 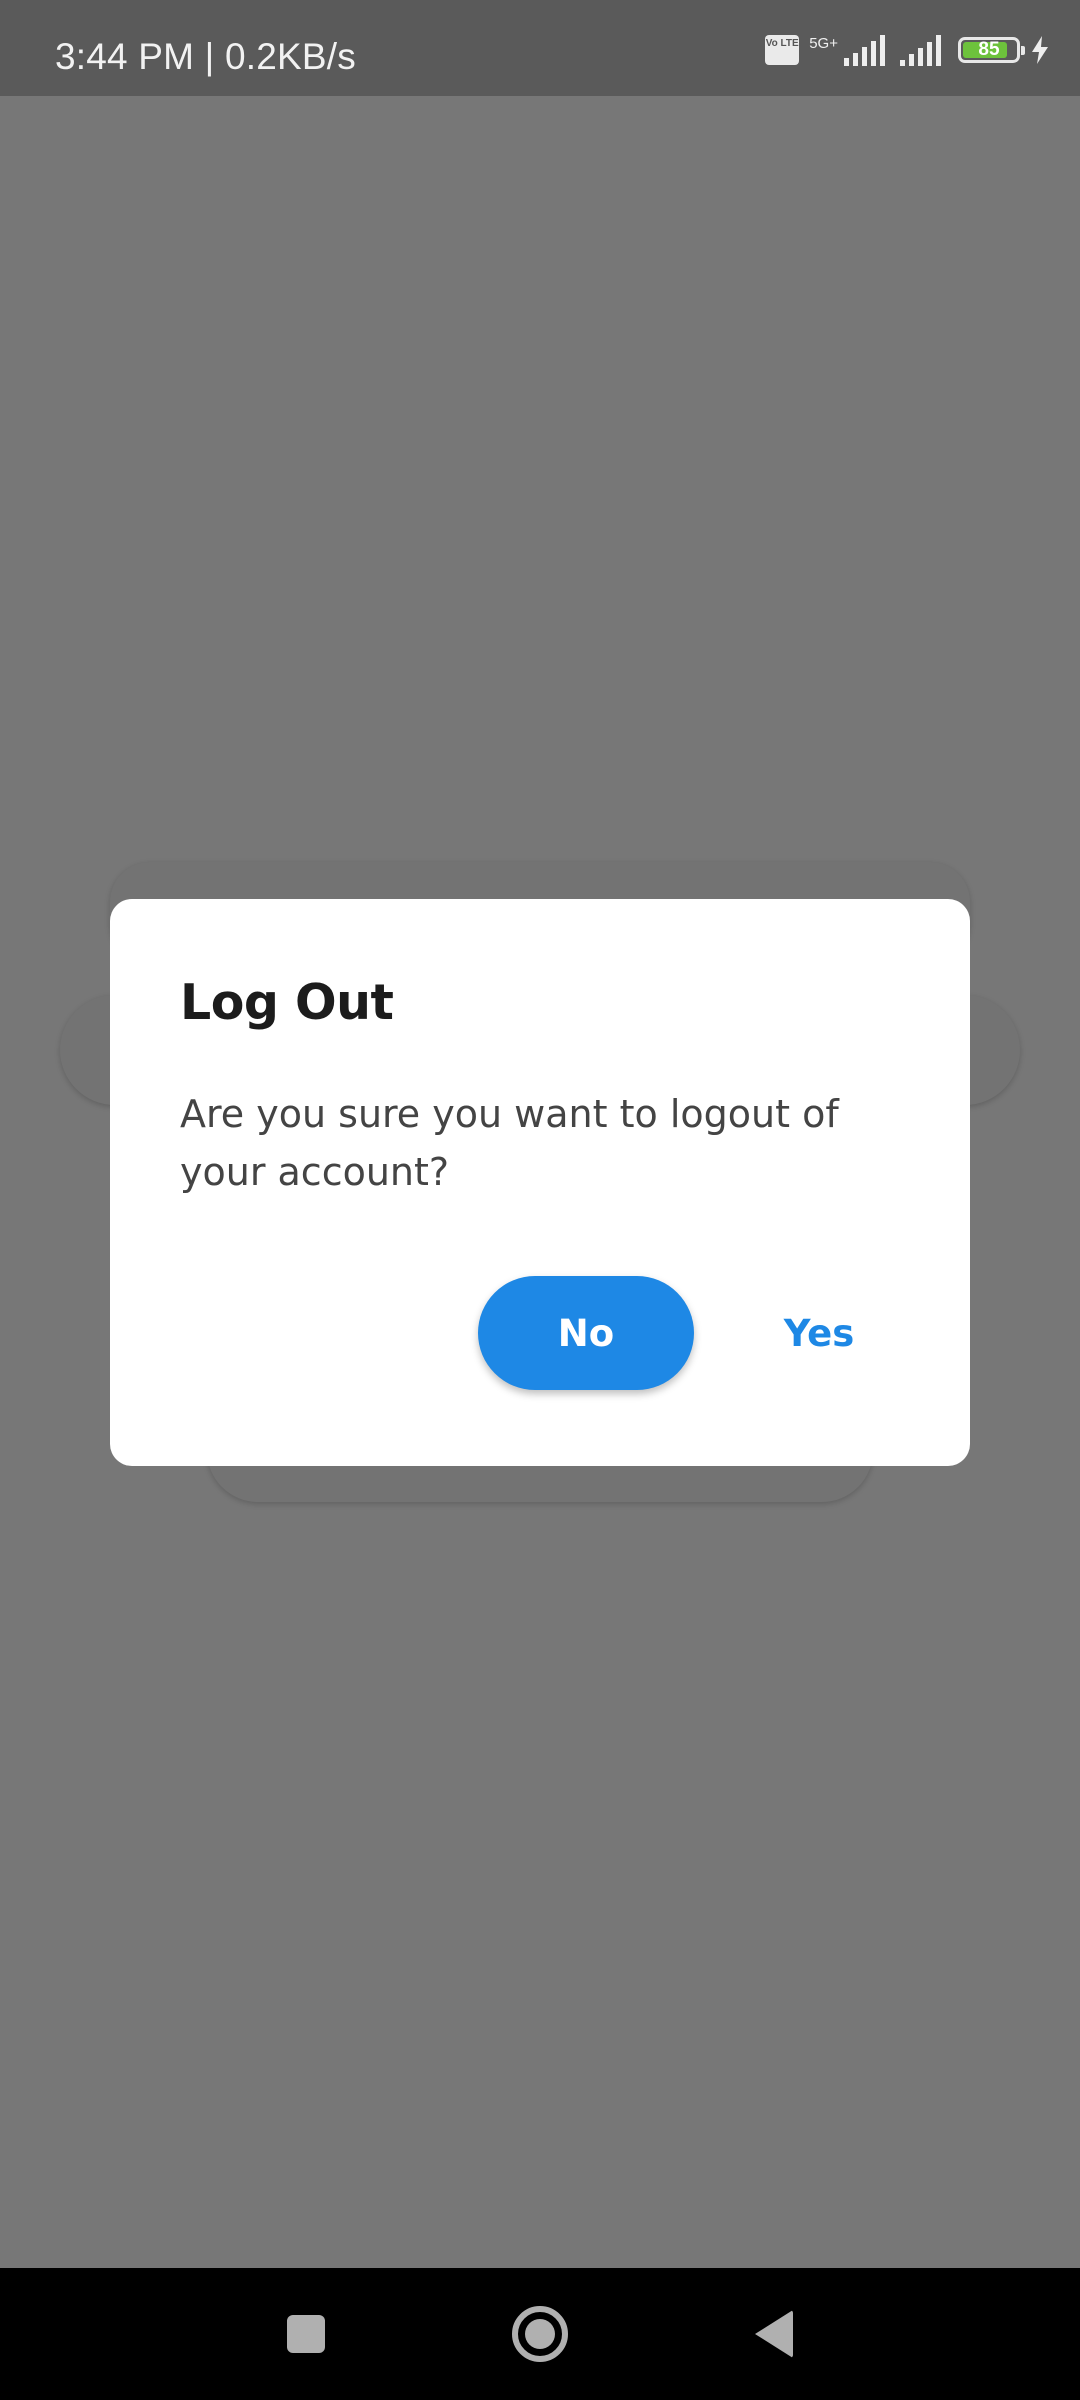 I want to click on dialog-title: Log Out, so click(x=287, y=1002).